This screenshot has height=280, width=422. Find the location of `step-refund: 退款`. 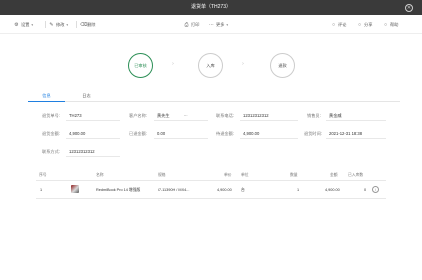

step-refund: 退款 is located at coordinates (282, 65).